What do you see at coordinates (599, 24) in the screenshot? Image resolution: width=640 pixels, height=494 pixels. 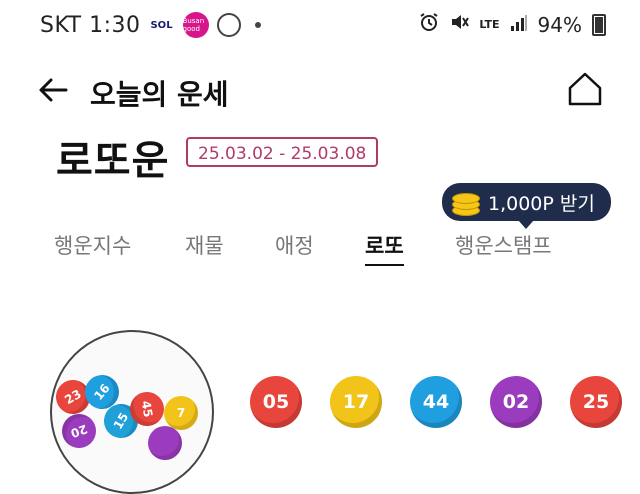 I see `battery-icon` at bounding box center [599, 24].